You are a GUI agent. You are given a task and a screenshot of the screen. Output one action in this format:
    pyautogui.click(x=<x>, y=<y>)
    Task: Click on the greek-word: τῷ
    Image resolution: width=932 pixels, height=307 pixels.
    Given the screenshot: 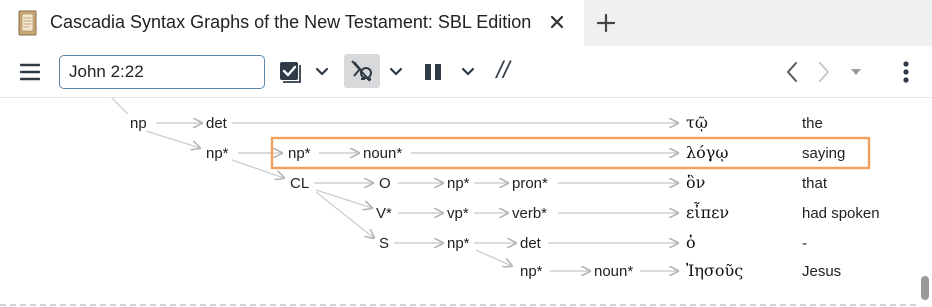 What is the action you would take?
    pyautogui.click(x=697, y=122)
    